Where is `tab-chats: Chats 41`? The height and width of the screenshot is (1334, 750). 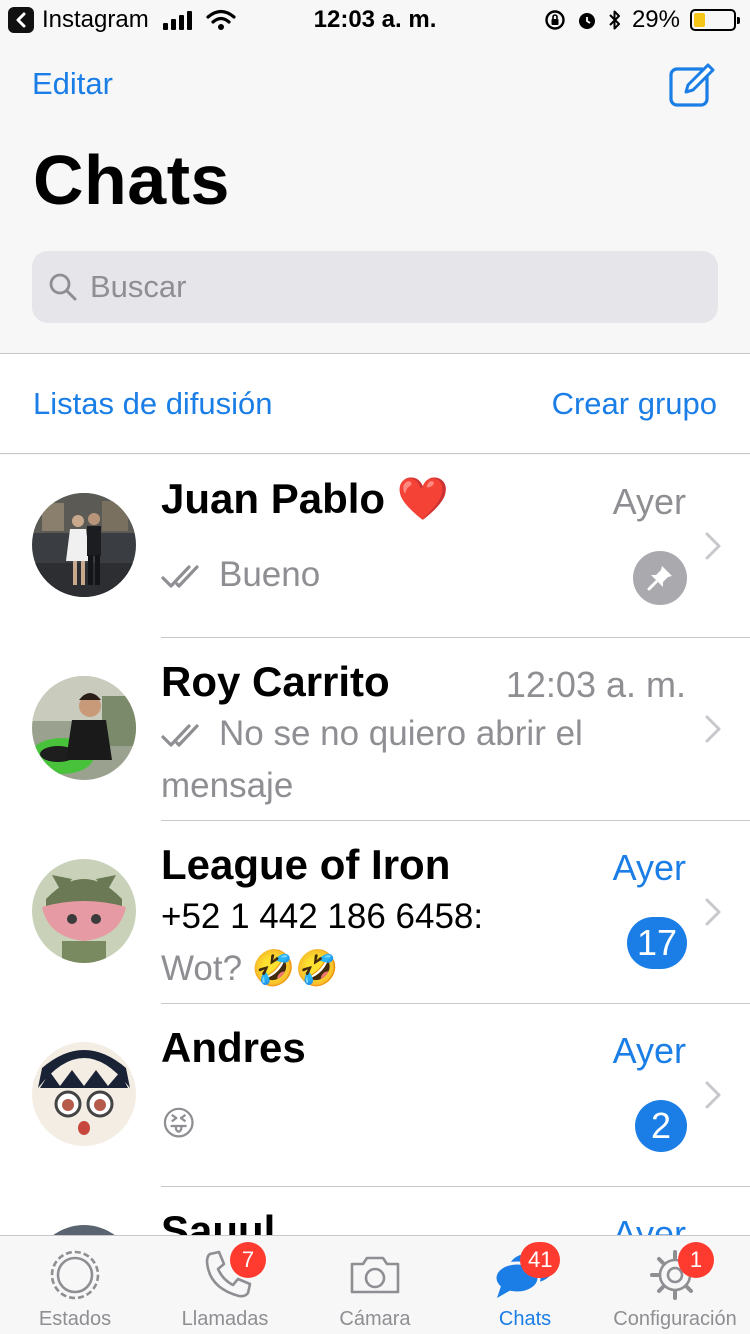
tab-chats: Chats 41 is located at coordinates (525, 1285).